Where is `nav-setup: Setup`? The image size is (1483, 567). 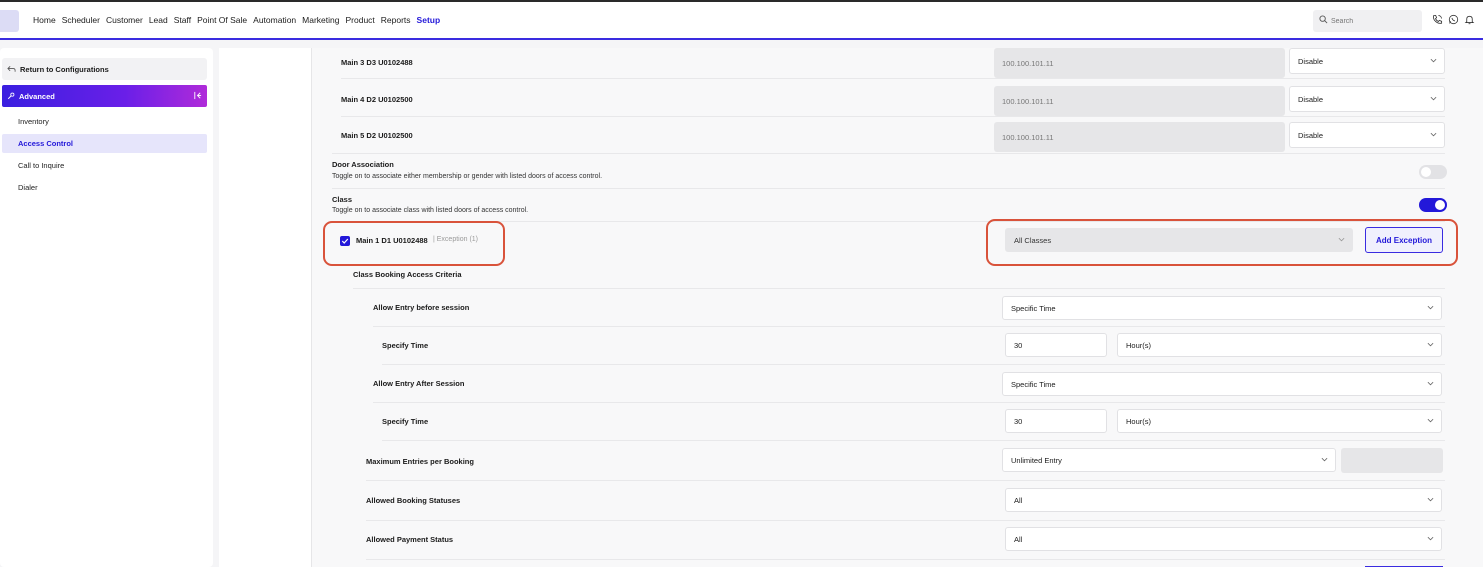 nav-setup: Setup is located at coordinates (429, 20).